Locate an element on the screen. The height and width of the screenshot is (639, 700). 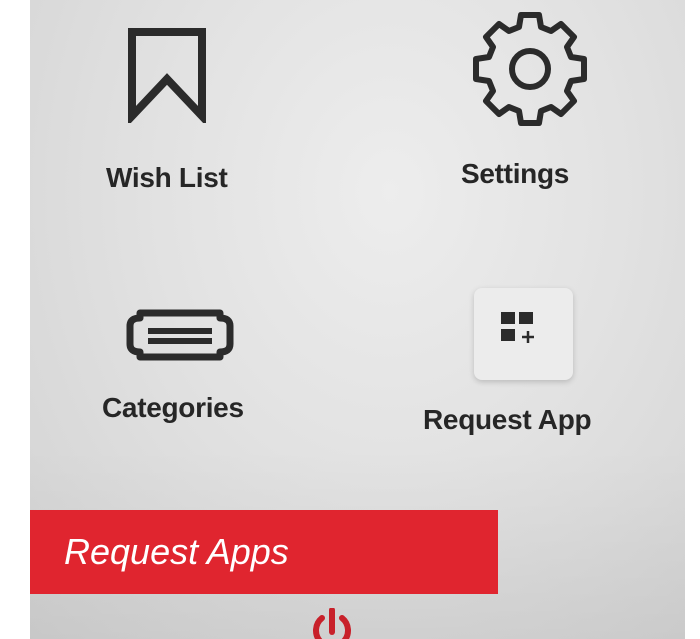
wish-list-label: Wish List is located at coordinates (167, 177).